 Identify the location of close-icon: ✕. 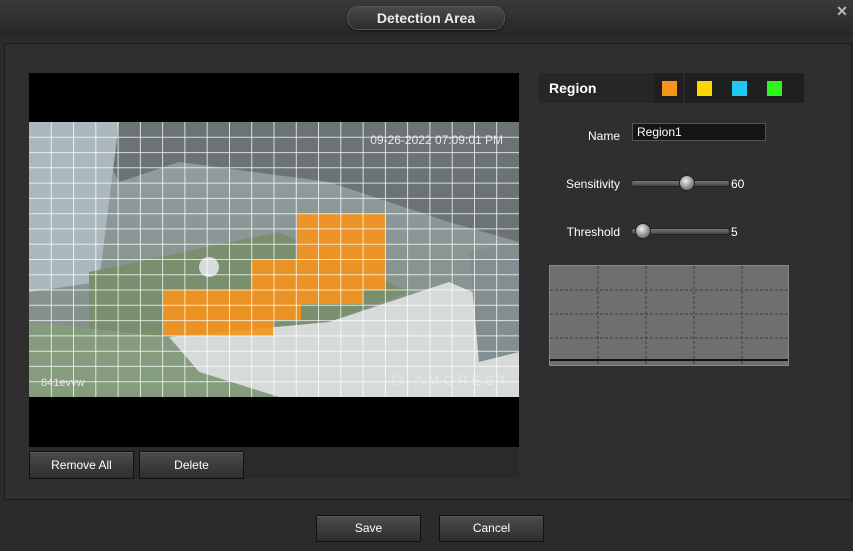
(842, 11).